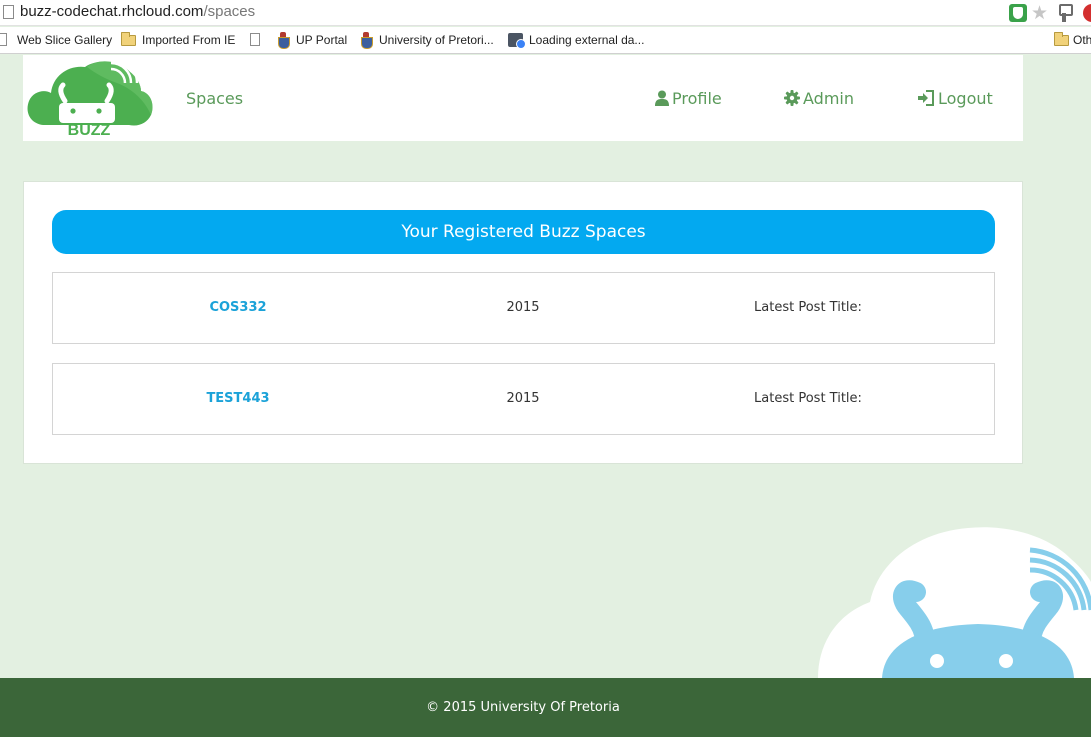 Image resolution: width=1091 pixels, height=737 pixels. I want to click on space-card: TEST443 2015 Latest Post Title:, so click(523, 399).